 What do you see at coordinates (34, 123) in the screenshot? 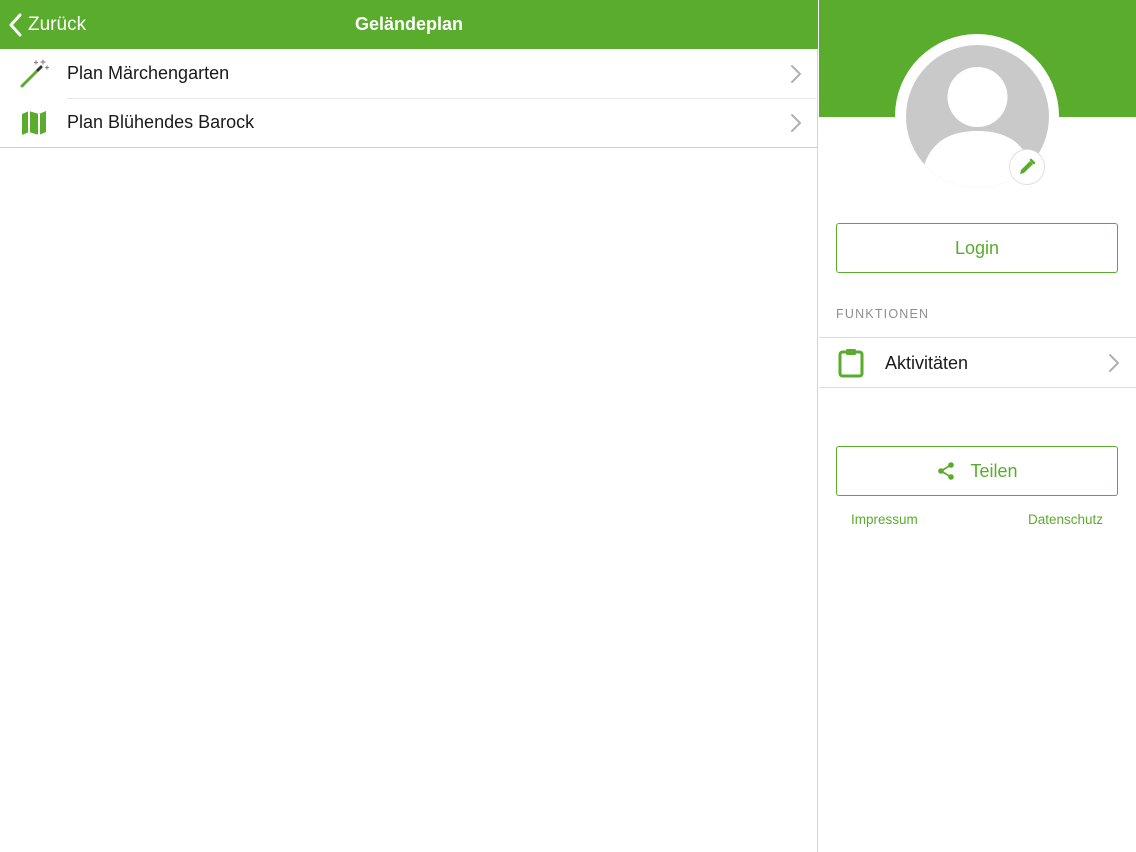
I see `map-icon` at bounding box center [34, 123].